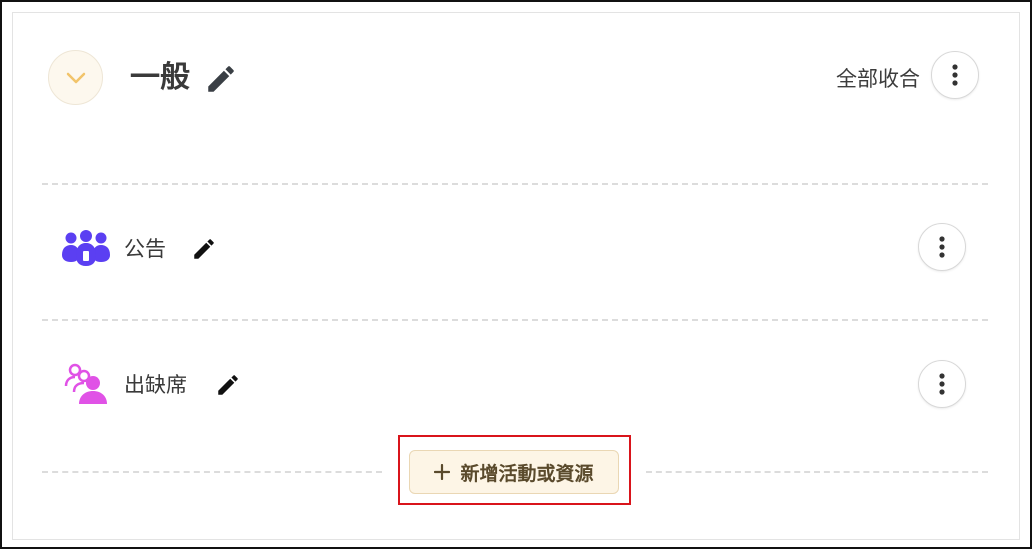  What do you see at coordinates (878, 79) in the screenshot?
I see `collapse-all-link: 全部收合` at bounding box center [878, 79].